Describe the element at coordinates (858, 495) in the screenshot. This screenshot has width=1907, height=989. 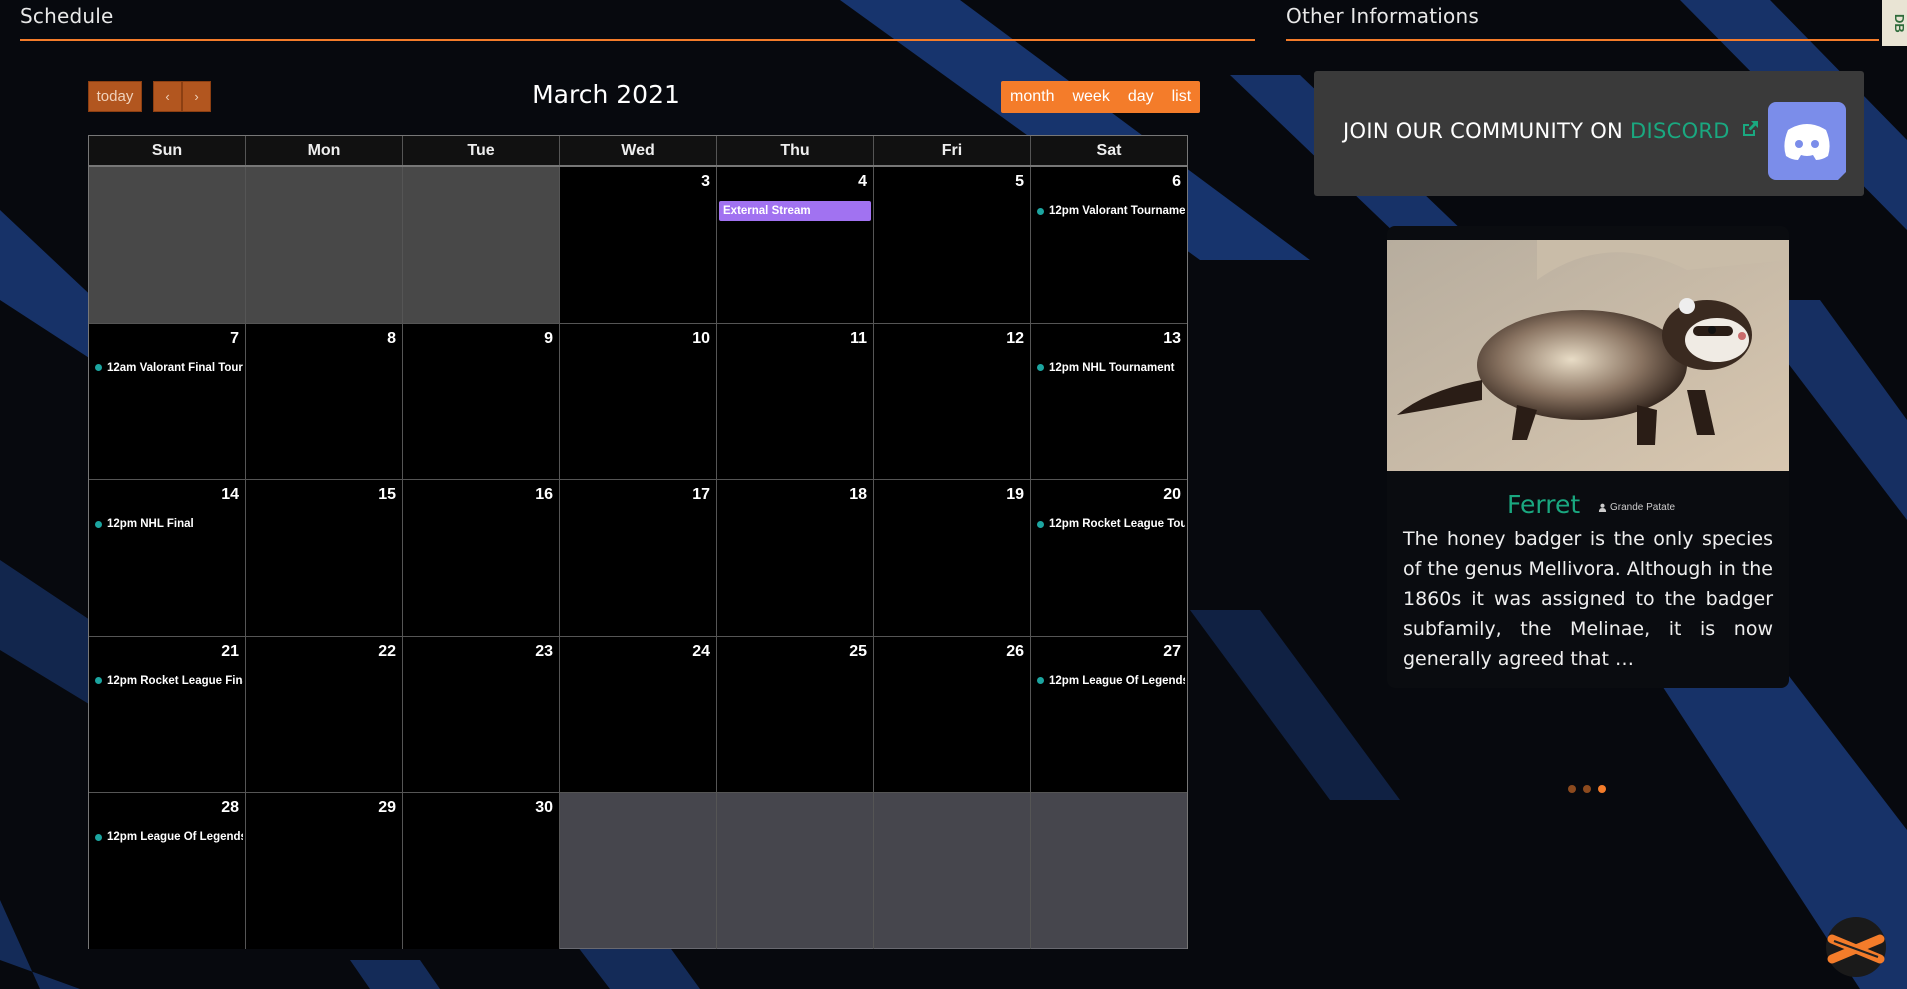
I see `day-number: 18` at that location.